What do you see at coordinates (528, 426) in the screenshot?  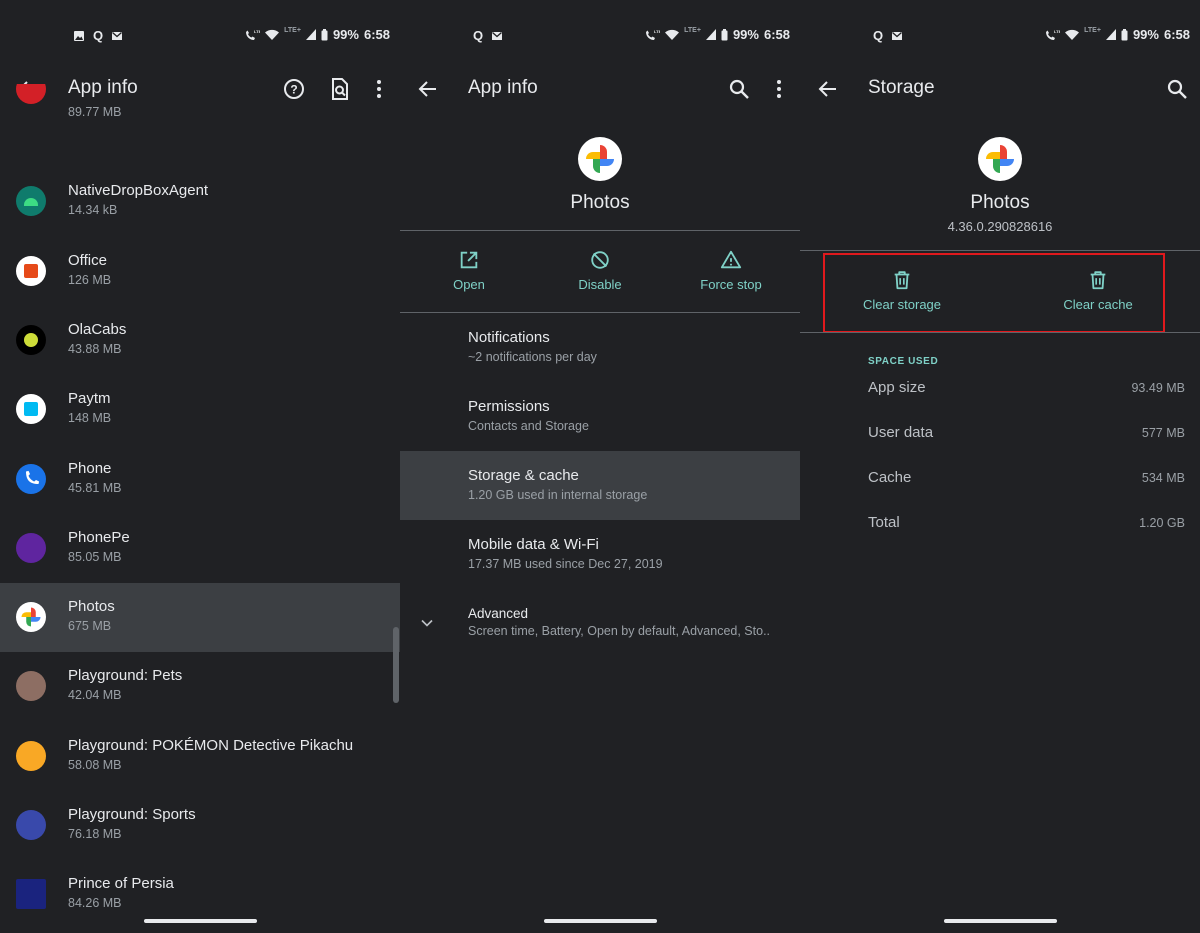 I see `item-summary: Contacts and Storage` at bounding box center [528, 426].